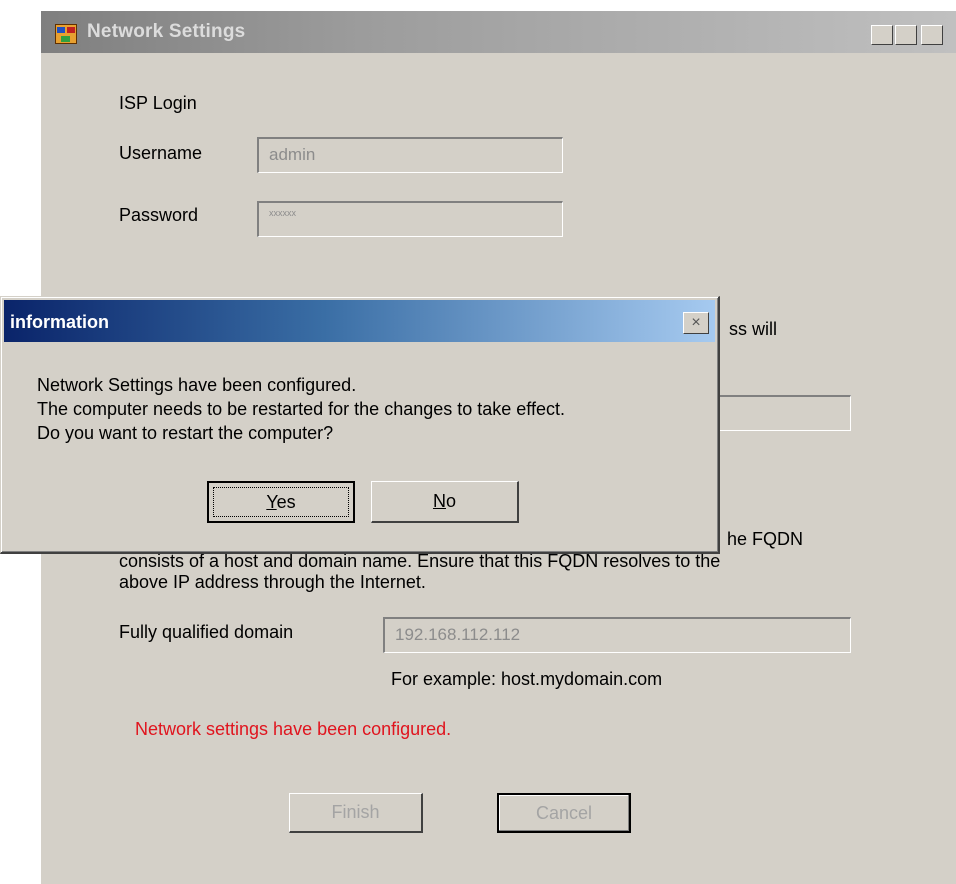 The image size is (956, 884). I want to click on no-button: No, so click(445, 502).